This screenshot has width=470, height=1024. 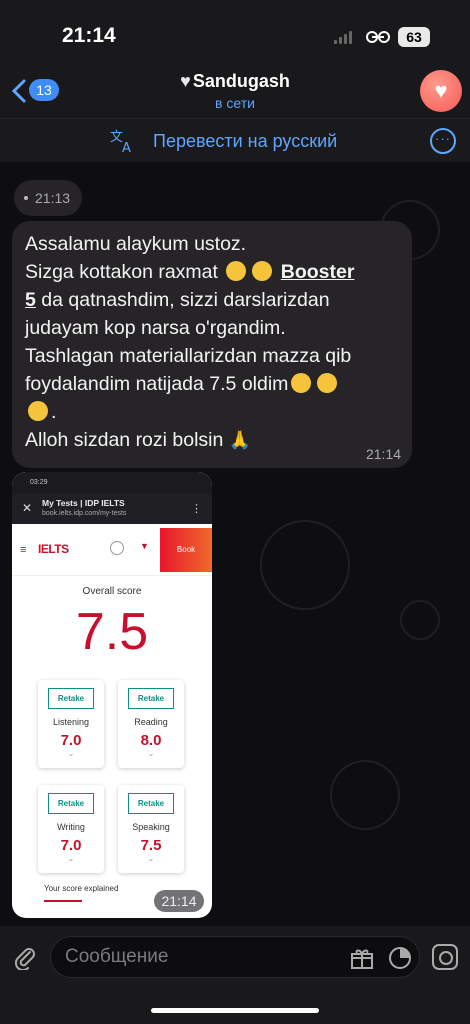 What do you see at coordinates (144, 546) in the screenshot?
I see `chevron-down-icon: ▼` at bounding box center [144, 546].